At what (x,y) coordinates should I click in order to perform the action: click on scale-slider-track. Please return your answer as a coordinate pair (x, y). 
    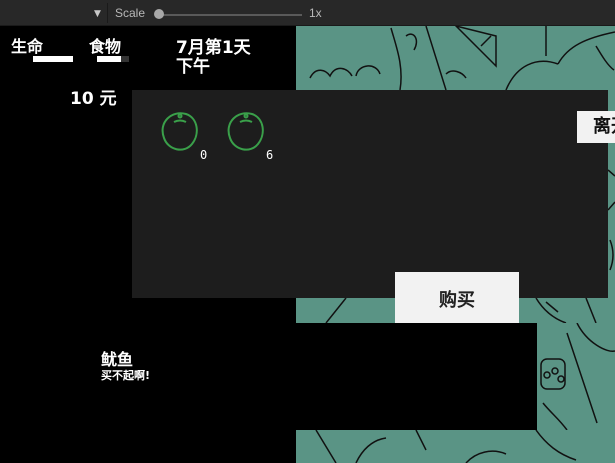
    Looking at the image, I should click on (230, 15).